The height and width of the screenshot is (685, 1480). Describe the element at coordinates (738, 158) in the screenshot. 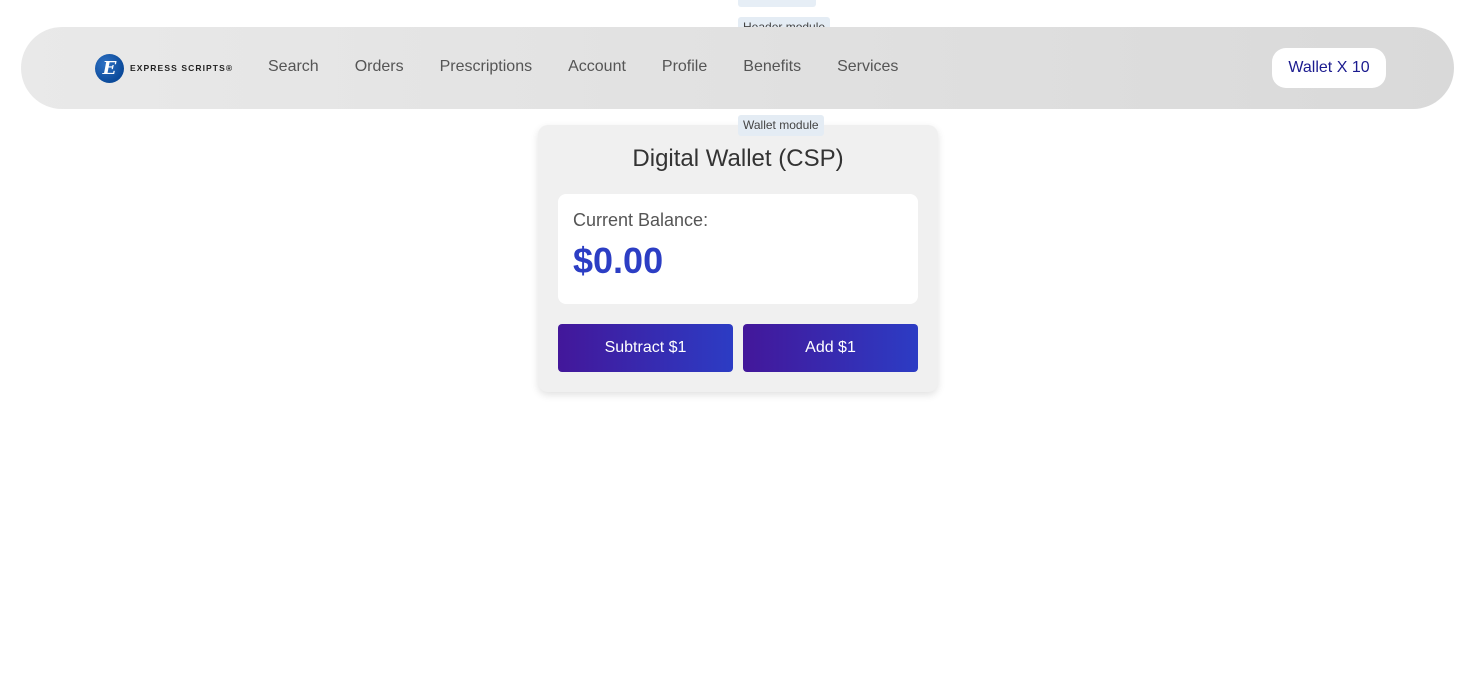

I see `wallet-title: Digital Wallet (CSP)` at that location.